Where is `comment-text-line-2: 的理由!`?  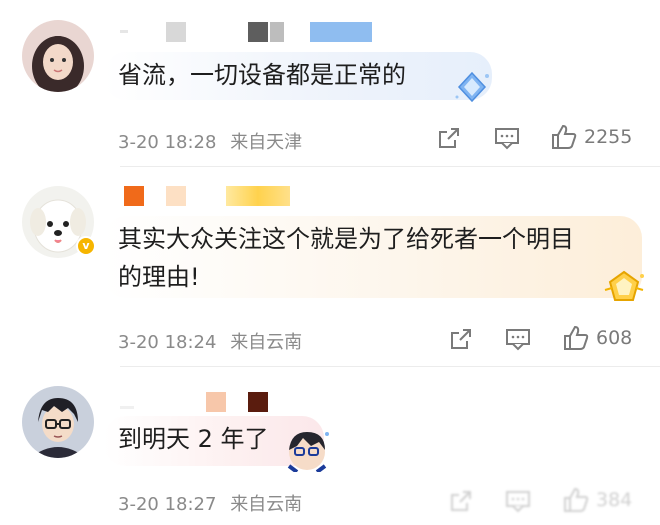
comment-text-line-2: 的理由! is located at coordinates (159, 277).